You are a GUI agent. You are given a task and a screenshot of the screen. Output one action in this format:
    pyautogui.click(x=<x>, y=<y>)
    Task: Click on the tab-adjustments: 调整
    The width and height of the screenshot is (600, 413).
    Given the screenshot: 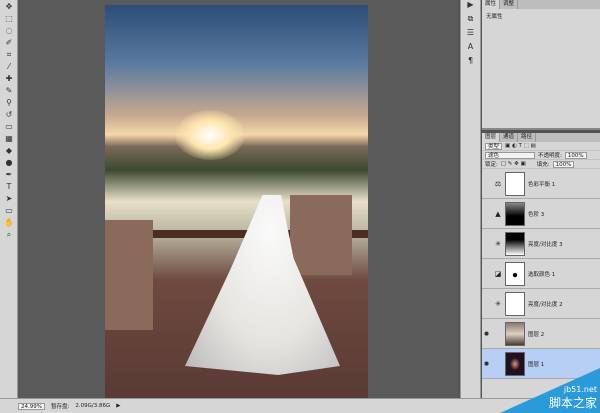 What is the action you would take?
    pyautogui.click(x=509, y=4)
    